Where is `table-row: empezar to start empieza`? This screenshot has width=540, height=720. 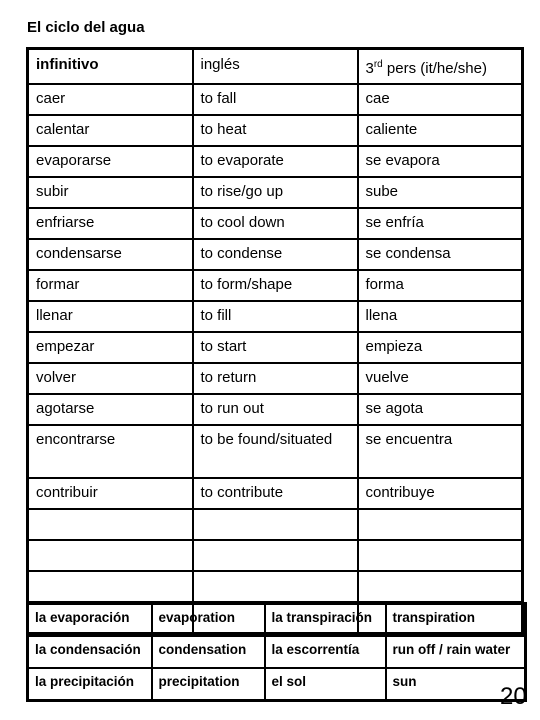 table-row: empezar to start empieza is located at coordinates (275, 347).